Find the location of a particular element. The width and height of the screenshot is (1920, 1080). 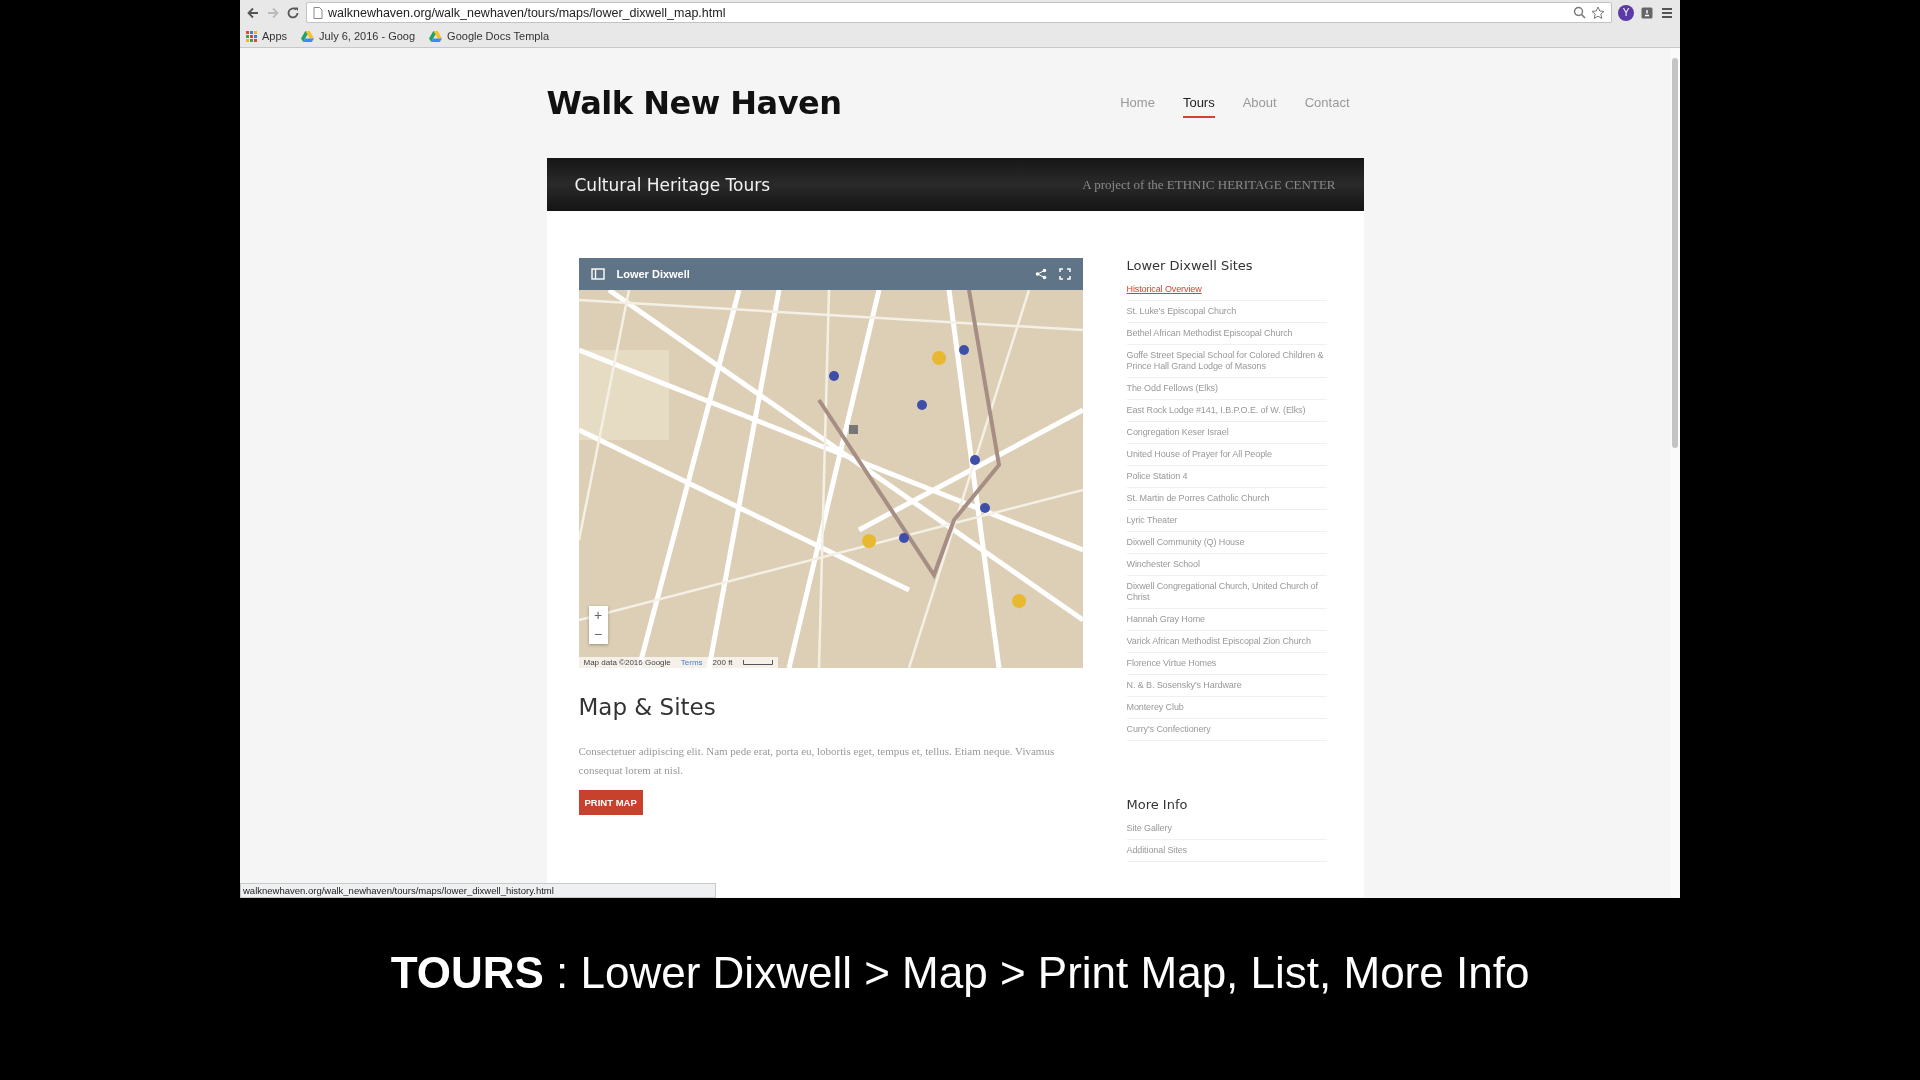

sidebar-toggle-icon is located at coordinates (597, 274).